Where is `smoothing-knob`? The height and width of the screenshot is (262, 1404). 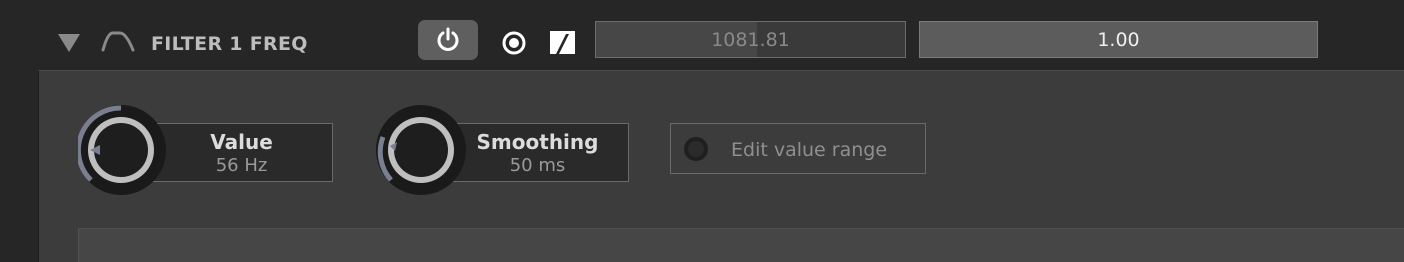
smoothing-knob is located at coordinates (424, 152).